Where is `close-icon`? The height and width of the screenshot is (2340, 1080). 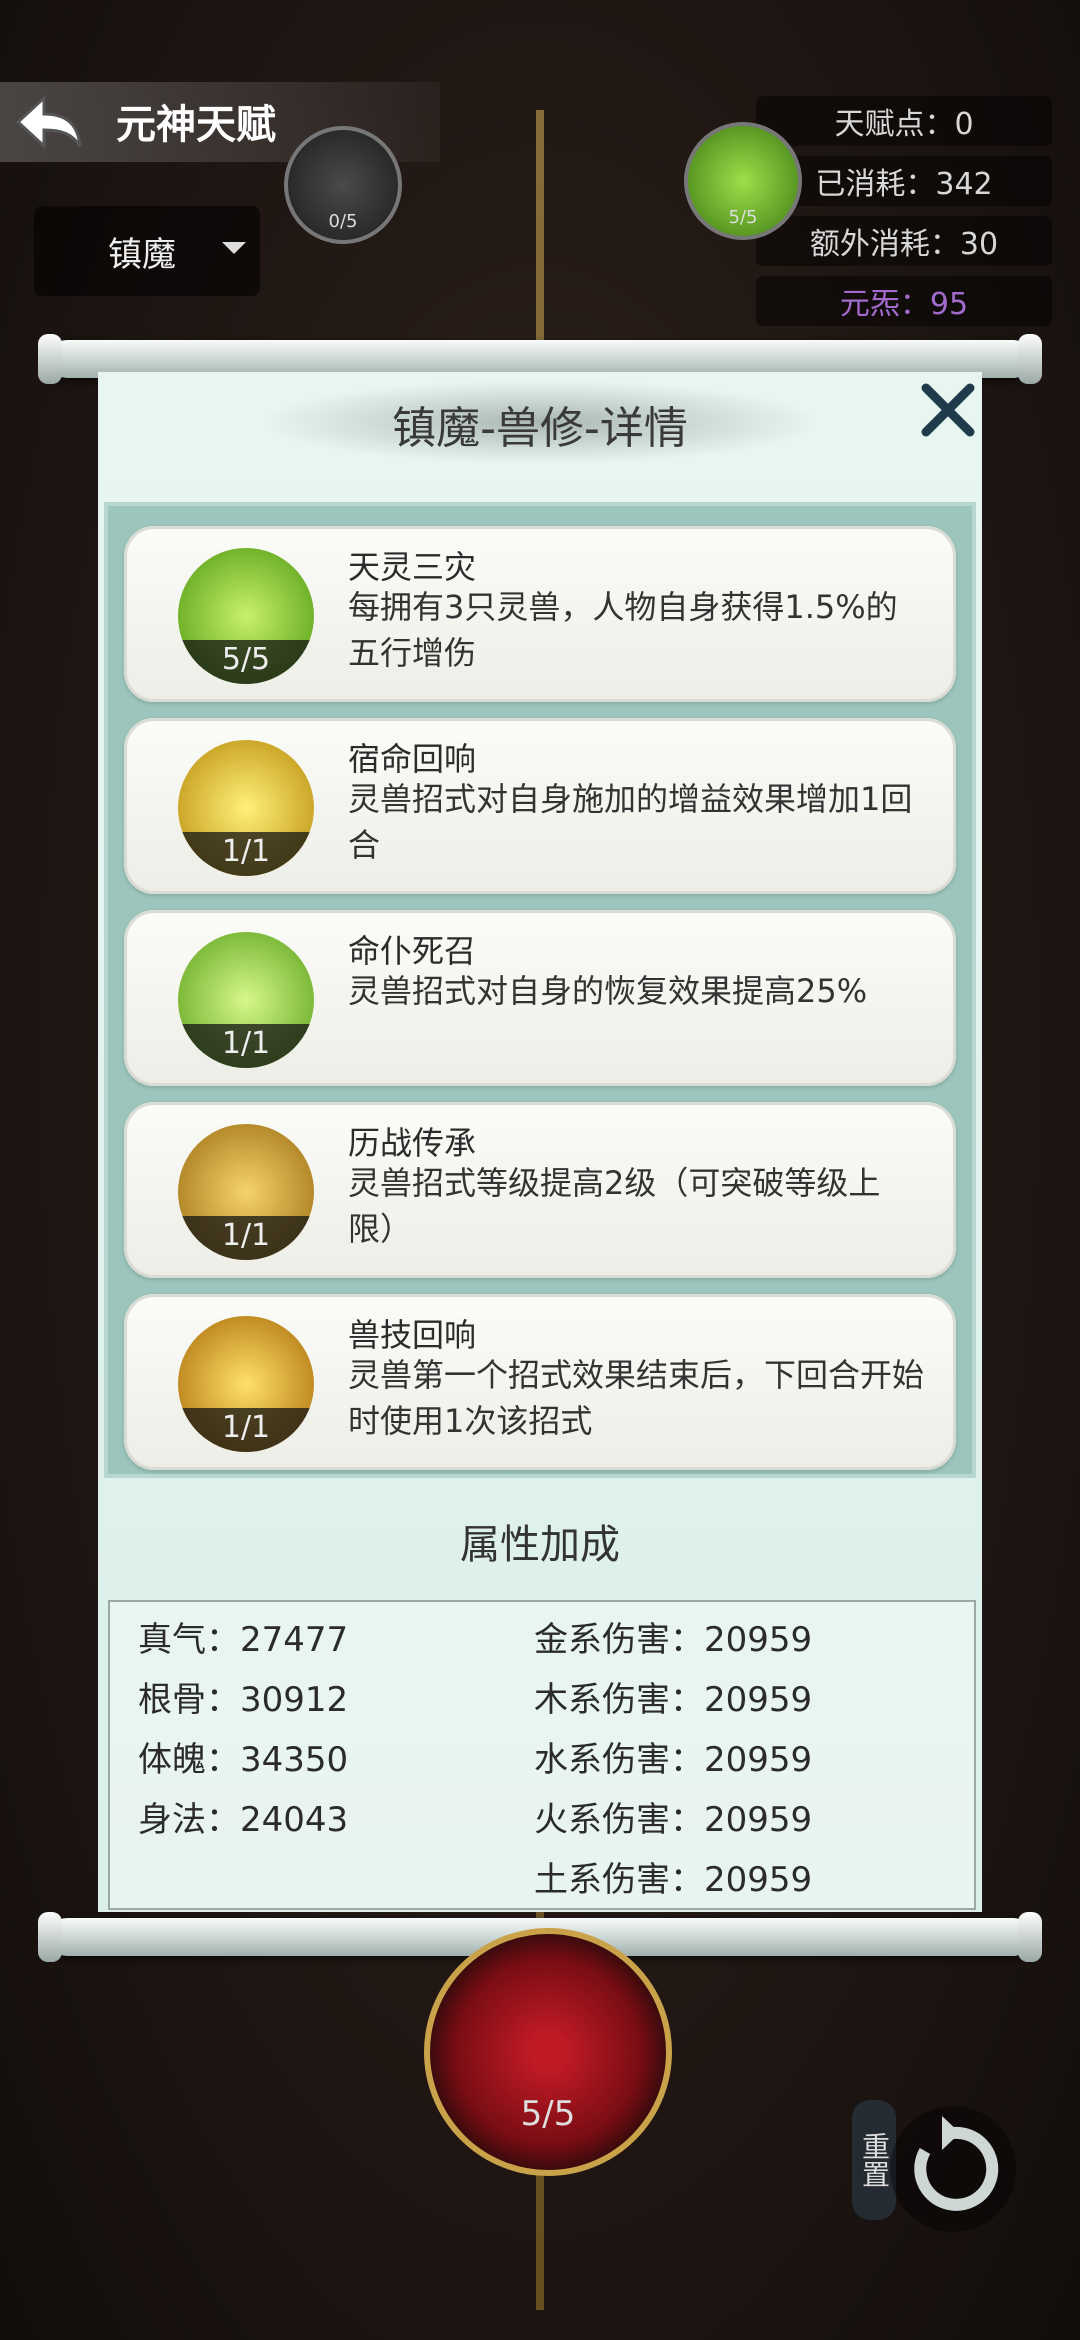
close-icon is located at coordinates (948, 410).